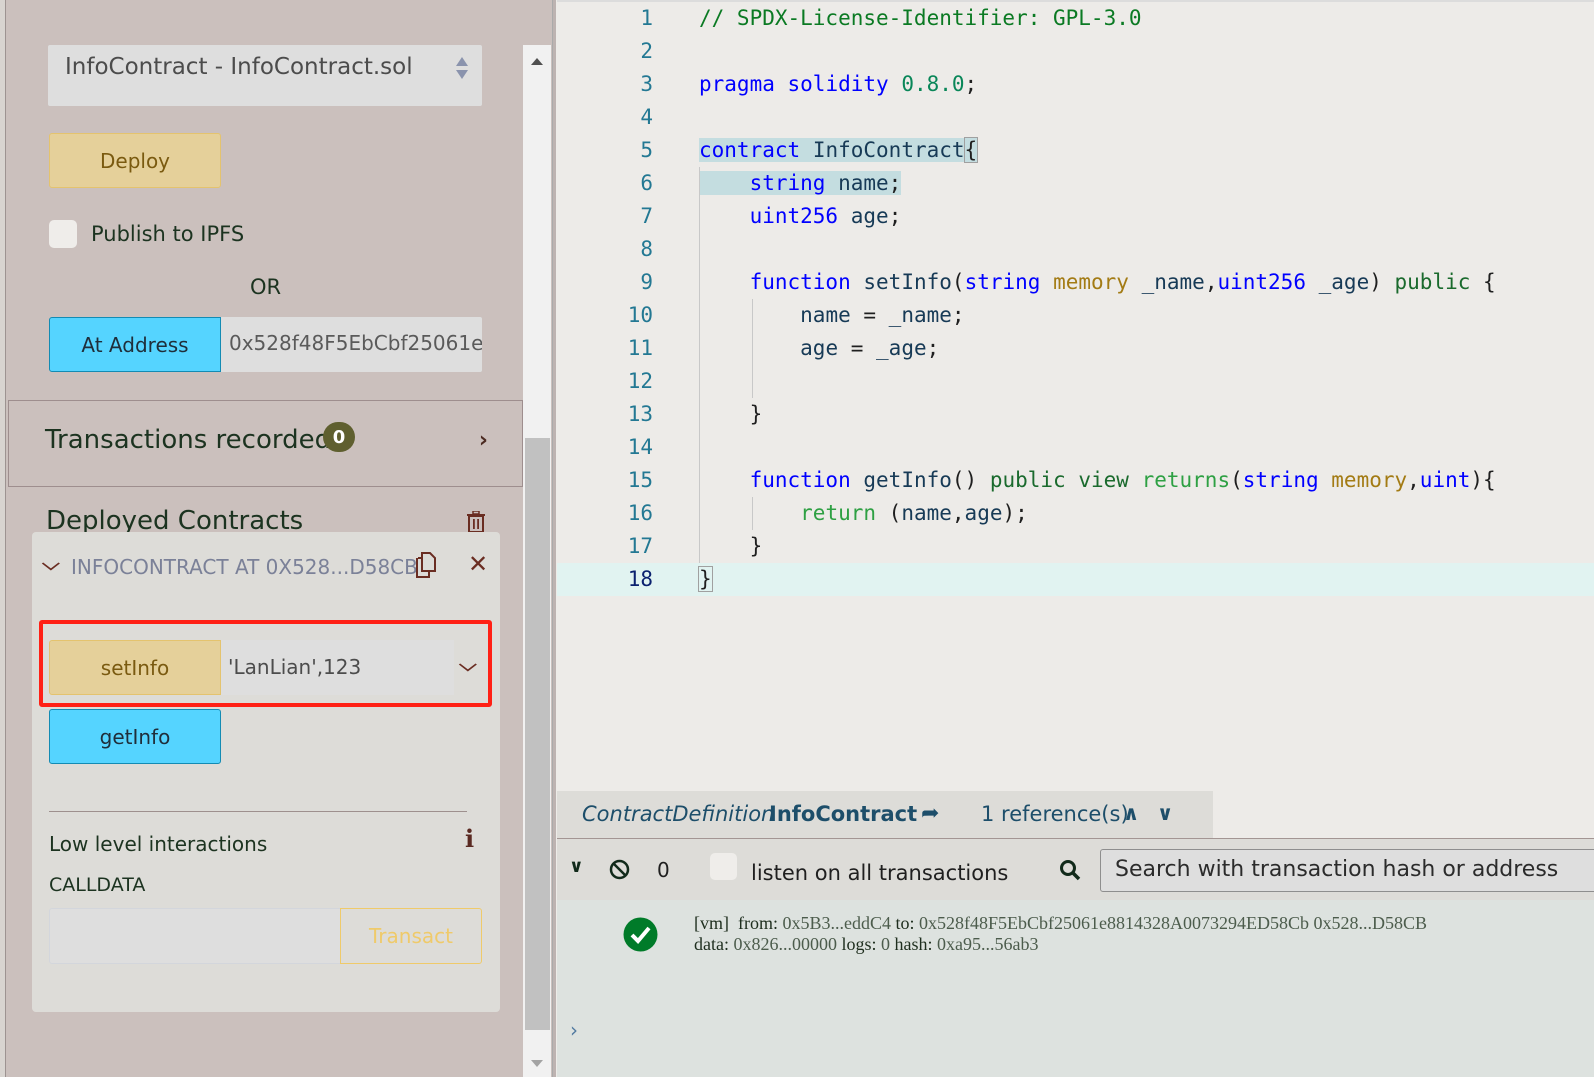 The height and width of the screenshot is (1077, 1594). Describe the element at coordinates (640, 348) in the screenshot. I see `line-number: 11` at that location.